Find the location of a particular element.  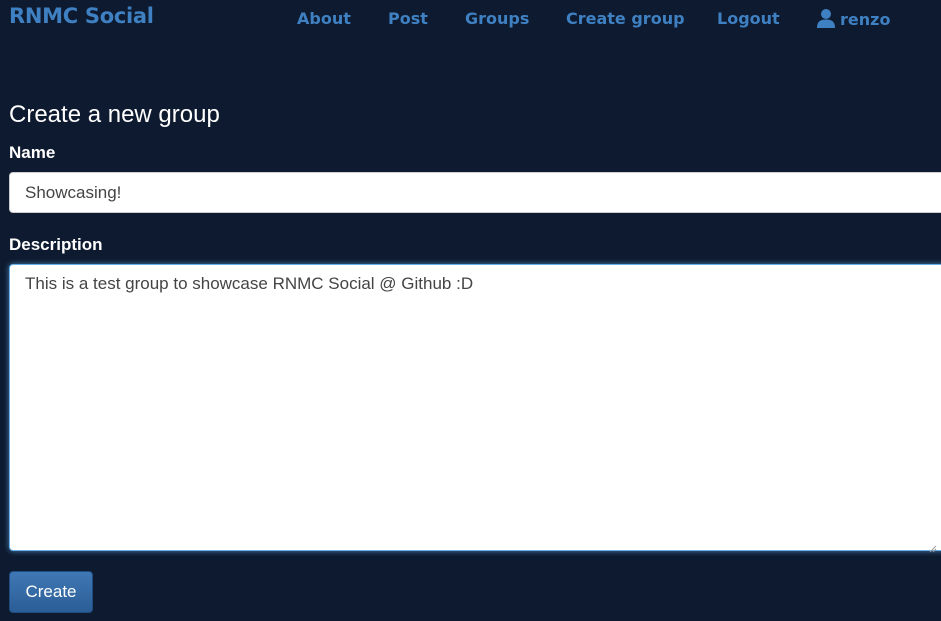

nav-about-link: About is located at coordinates (324, 18).